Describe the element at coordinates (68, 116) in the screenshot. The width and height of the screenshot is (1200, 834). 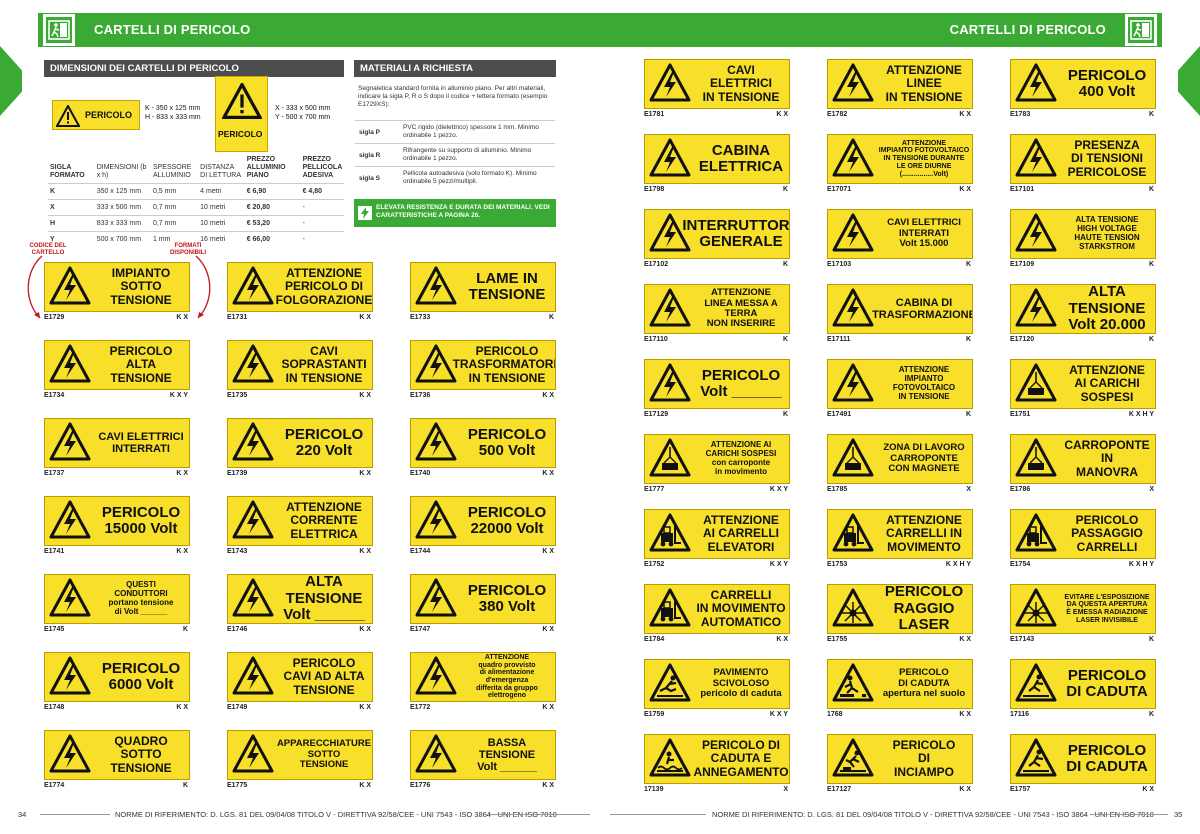
I see `warning-icon` at that location.